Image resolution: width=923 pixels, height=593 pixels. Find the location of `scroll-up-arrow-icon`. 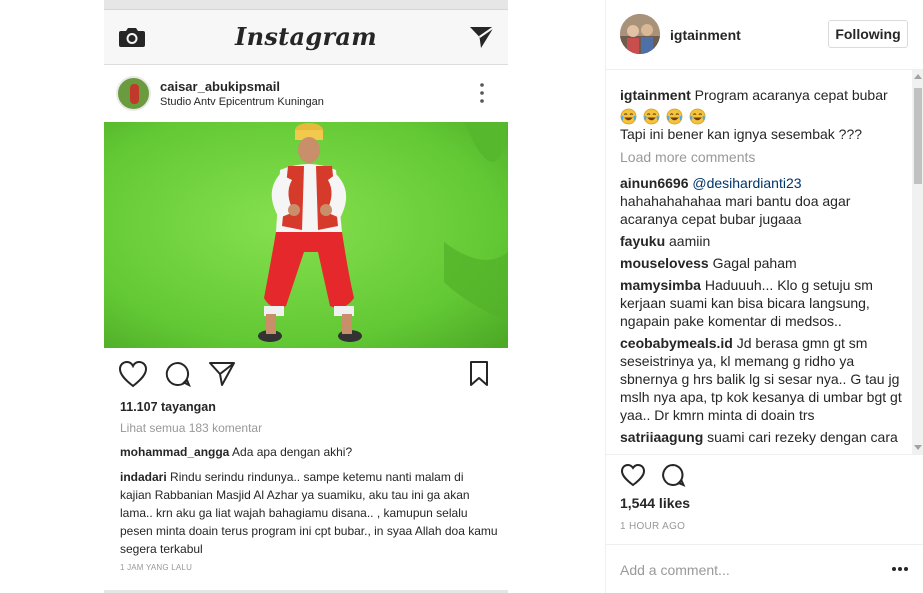

scroll-up-arrow-icon is located at coordinates (918, 76).